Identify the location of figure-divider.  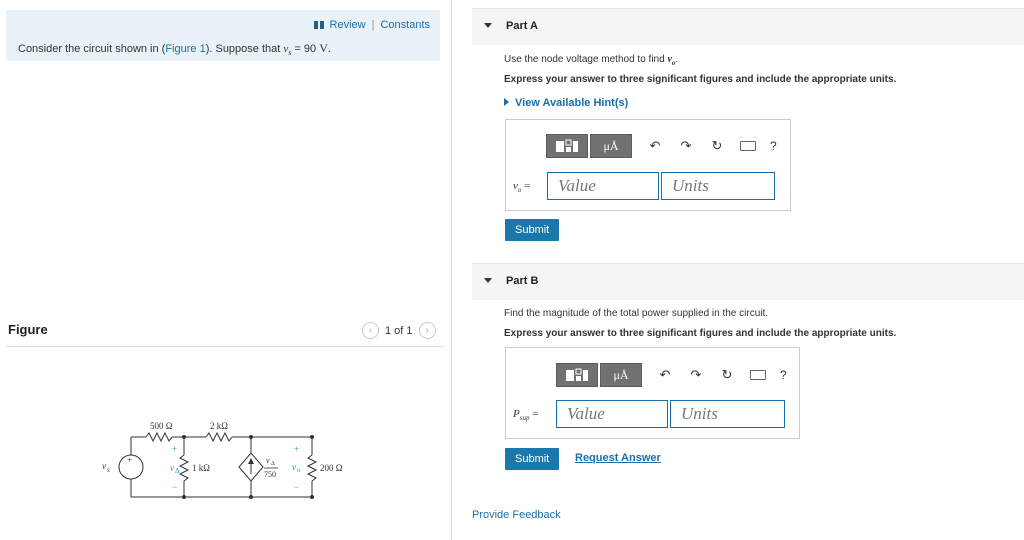
(225, 346).